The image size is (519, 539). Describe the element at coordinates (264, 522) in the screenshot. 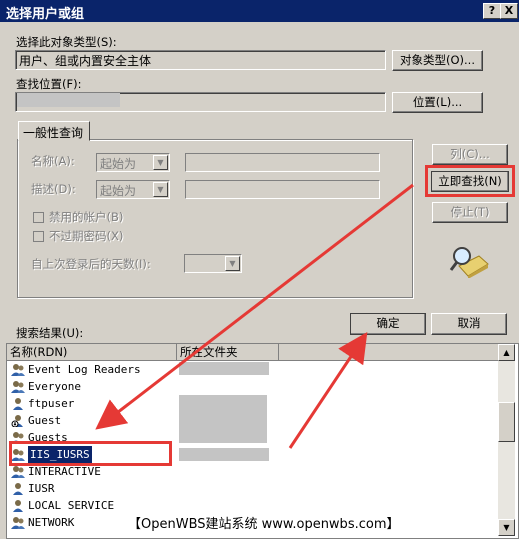

I see `watermark-text: 【OpenWBS建站系统 www.openwbs.com】` at that location.